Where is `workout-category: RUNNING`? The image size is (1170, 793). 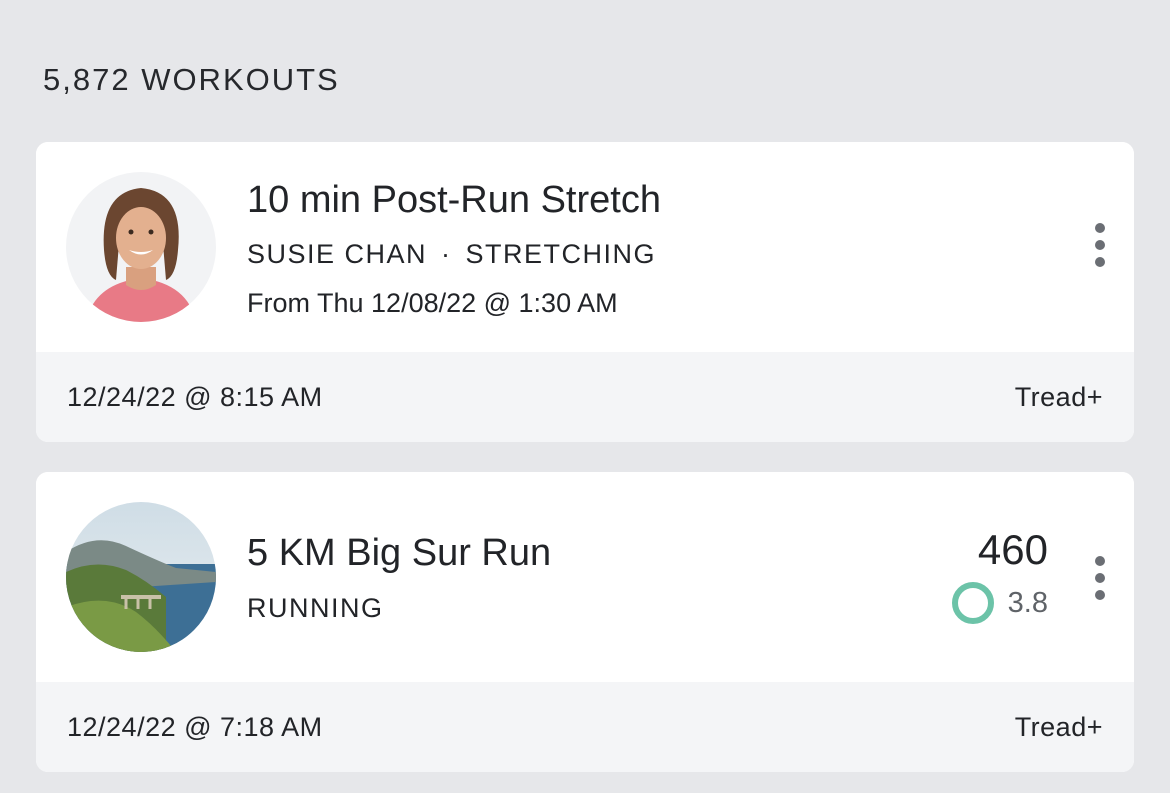 workout-category: RUNNING is located at coordinates (315, 608).